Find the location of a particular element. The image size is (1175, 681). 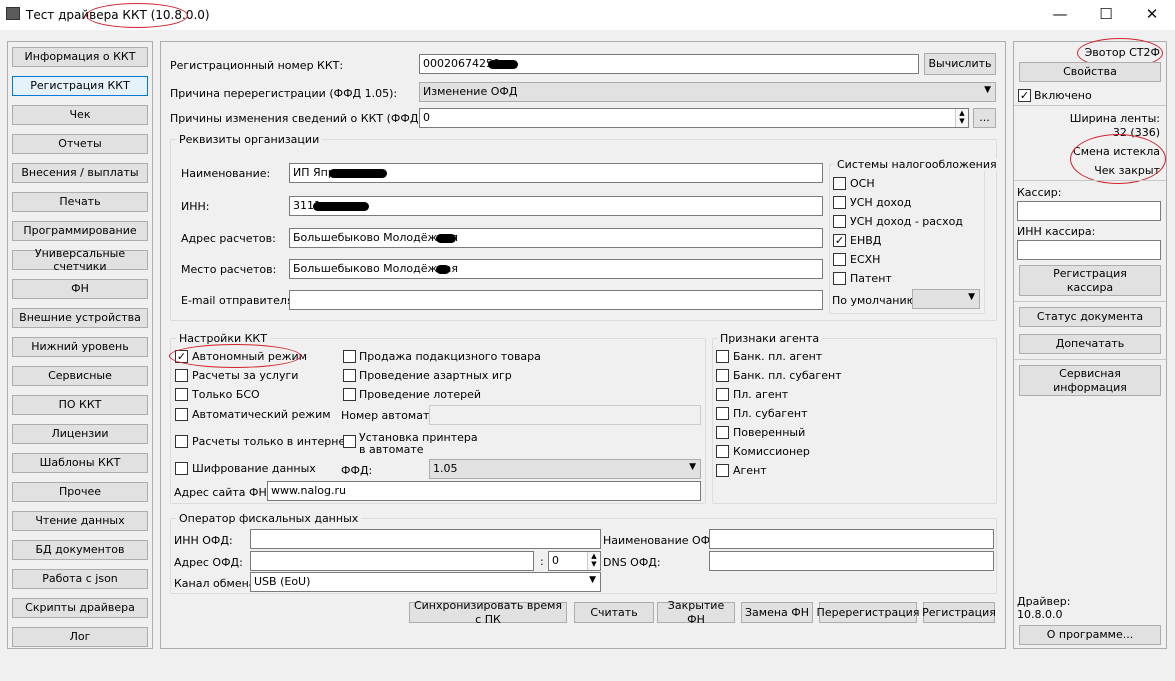

nav-button-18: Работа с json is located at coordinates (80, 579).